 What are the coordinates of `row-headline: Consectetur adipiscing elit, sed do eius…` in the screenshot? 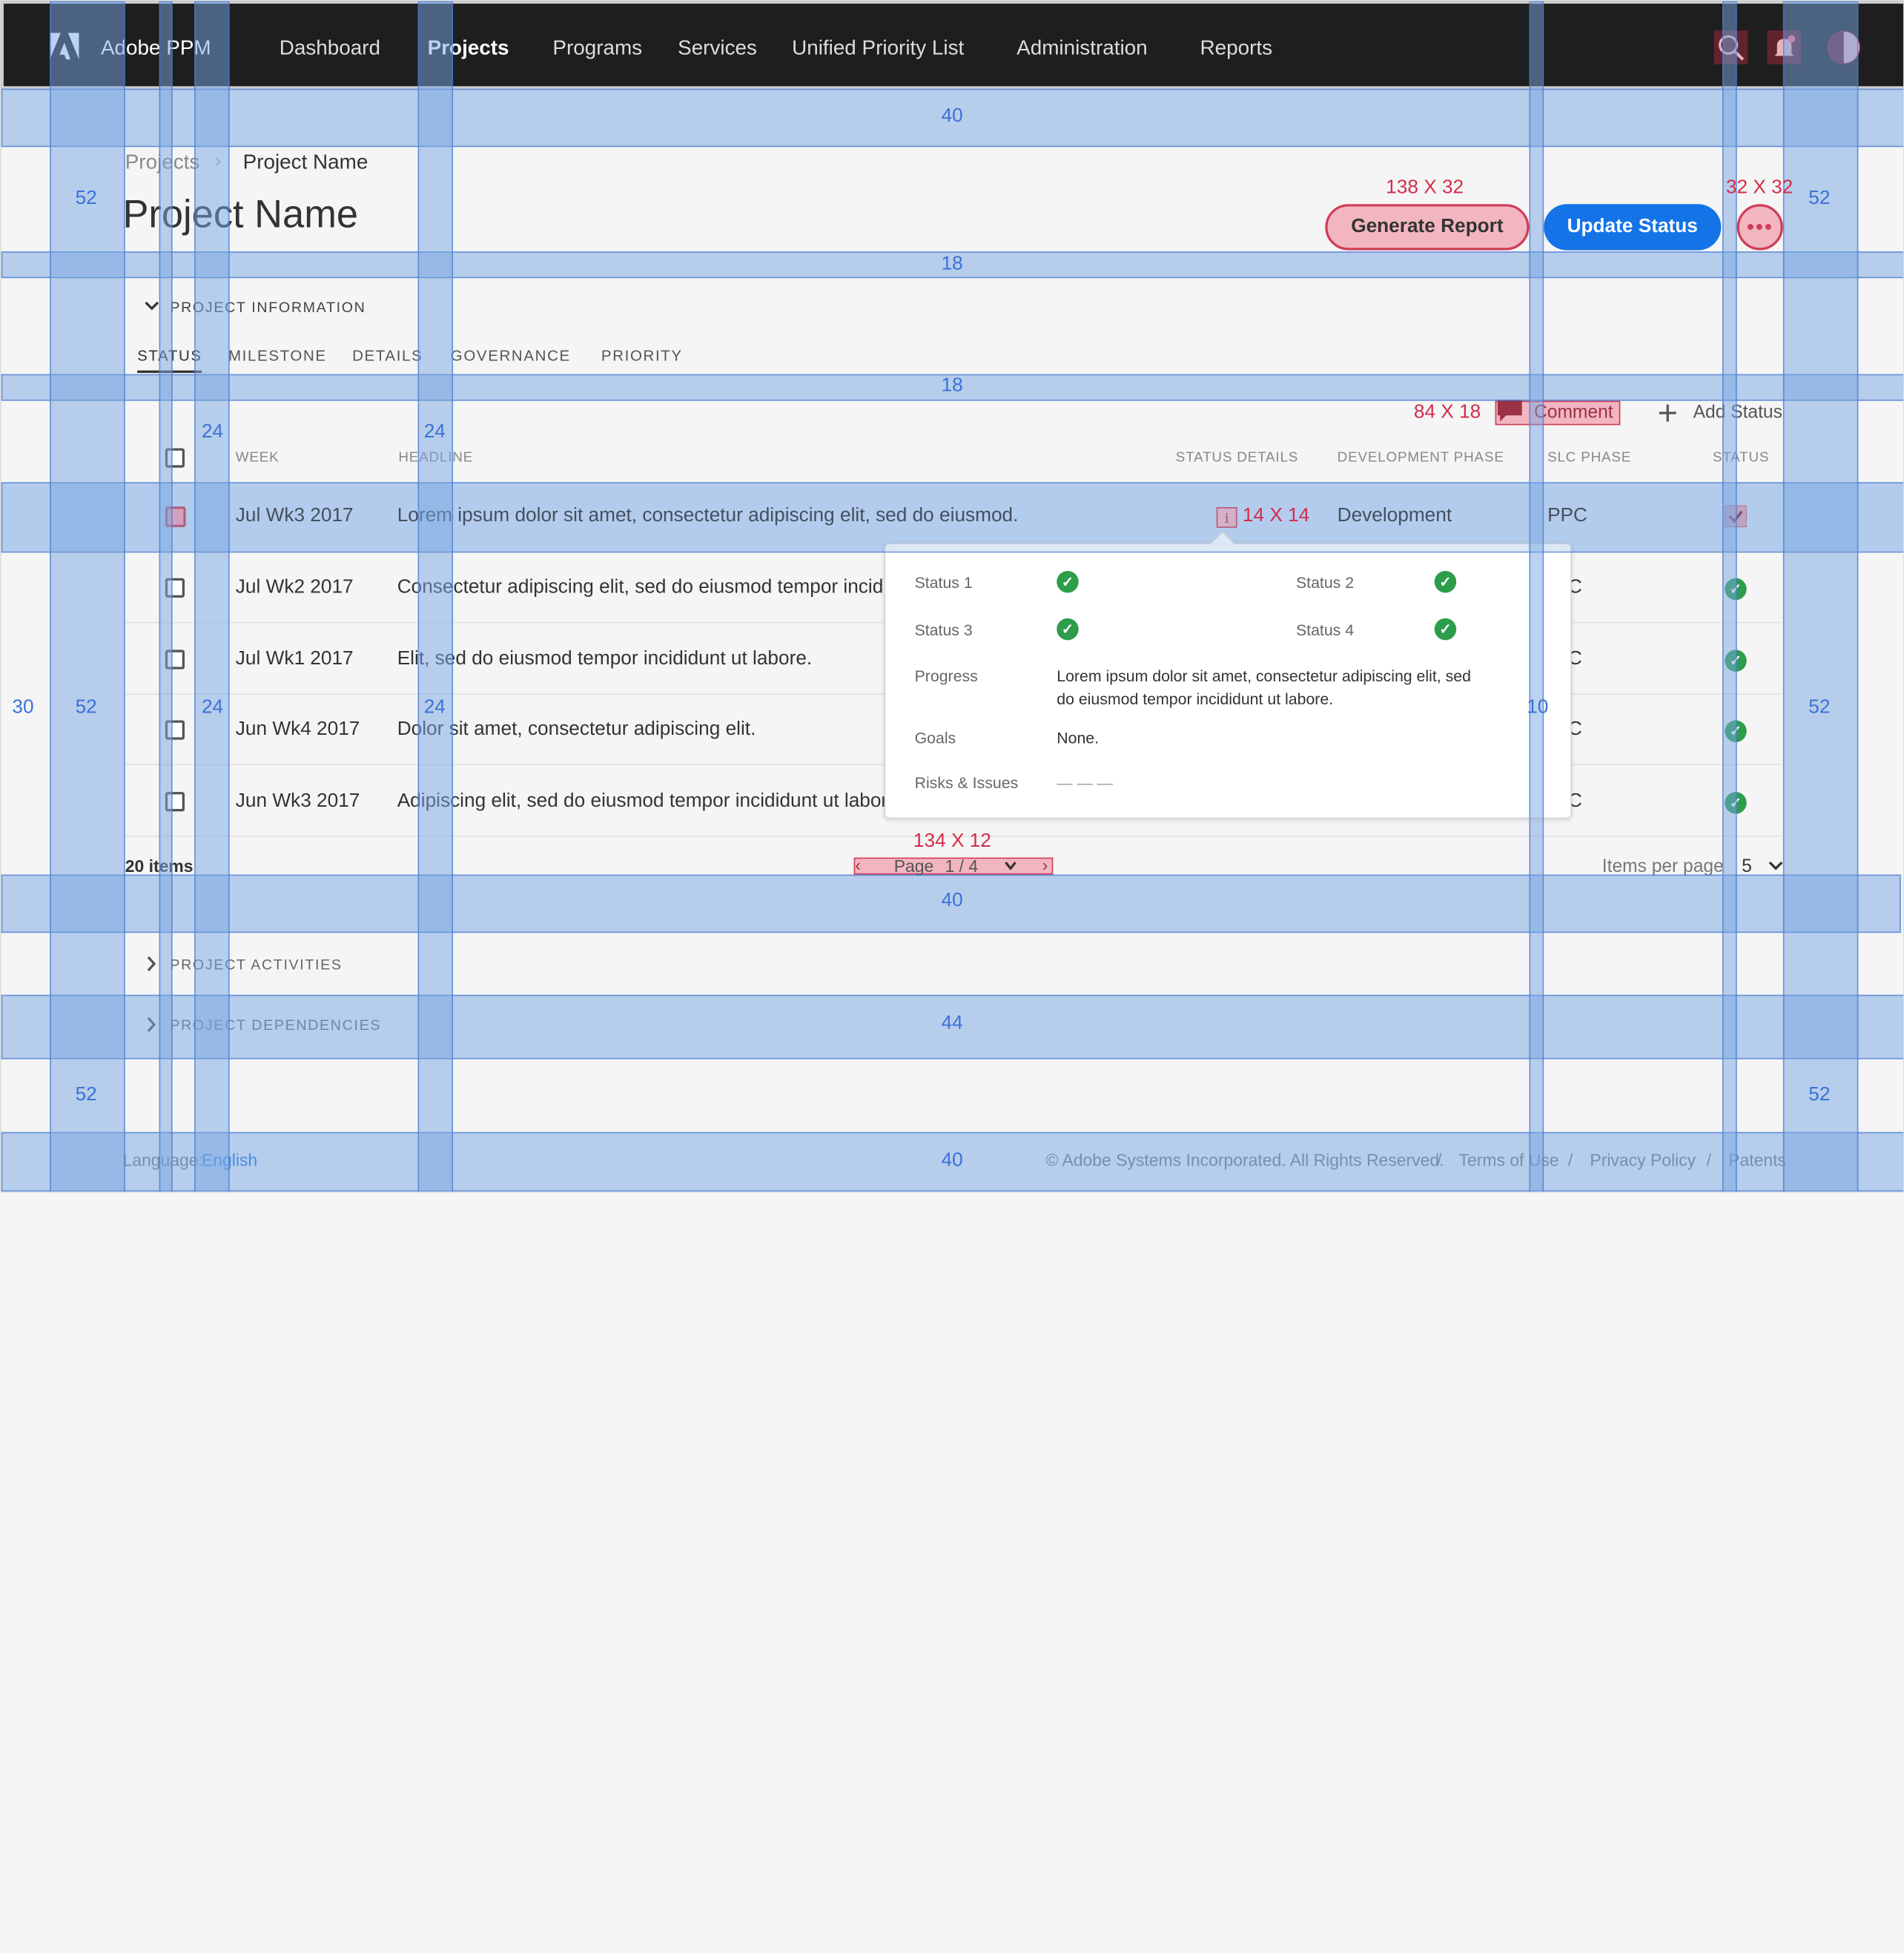 It's located at (647, 587).